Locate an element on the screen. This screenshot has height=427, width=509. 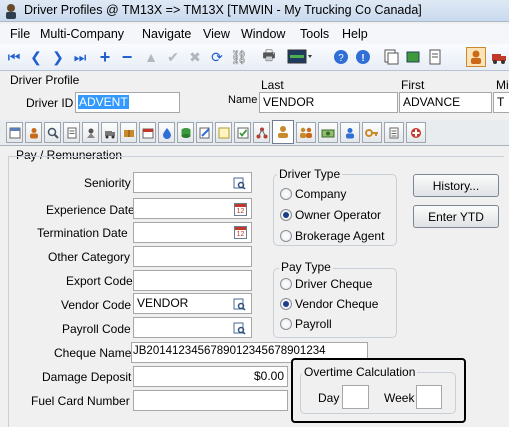
payroll-code-label: Payroll Code is located at coordinates (96, 329).